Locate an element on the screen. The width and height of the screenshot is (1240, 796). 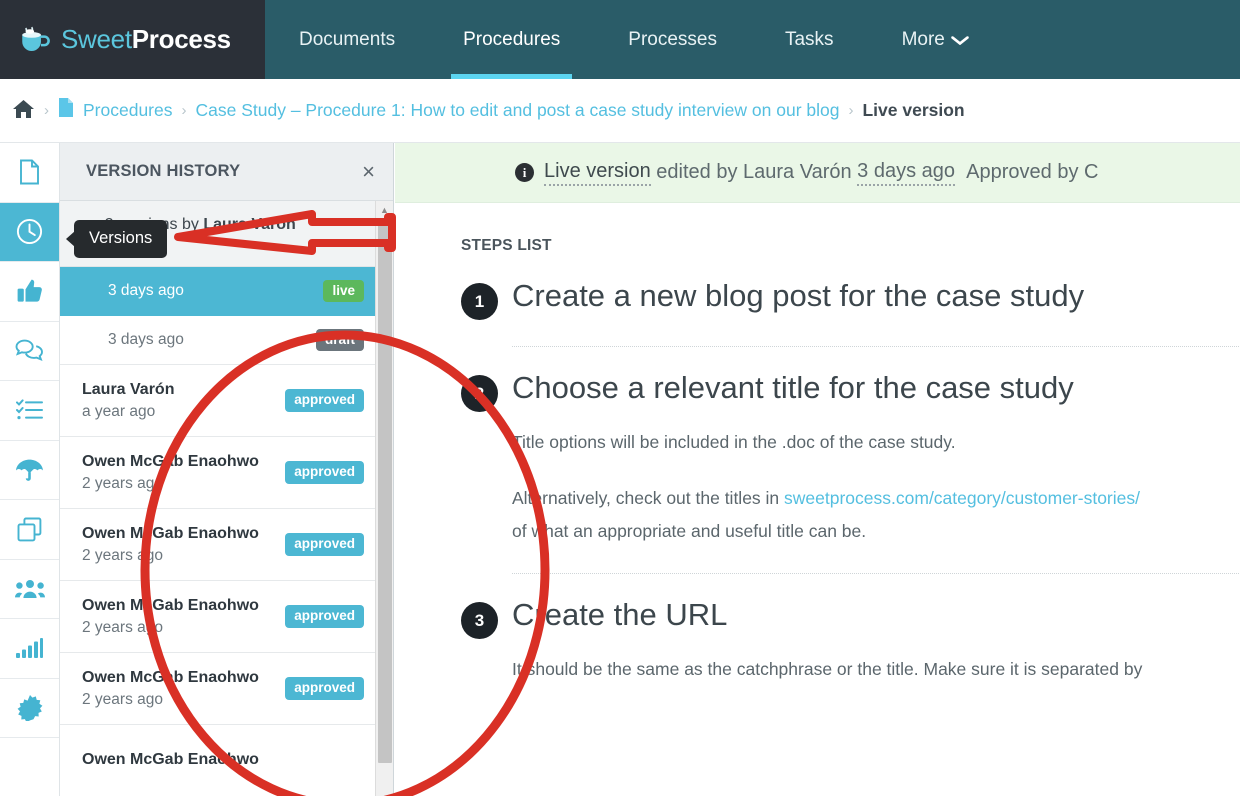
rail-item-settings is located at coordinates (29, 708).